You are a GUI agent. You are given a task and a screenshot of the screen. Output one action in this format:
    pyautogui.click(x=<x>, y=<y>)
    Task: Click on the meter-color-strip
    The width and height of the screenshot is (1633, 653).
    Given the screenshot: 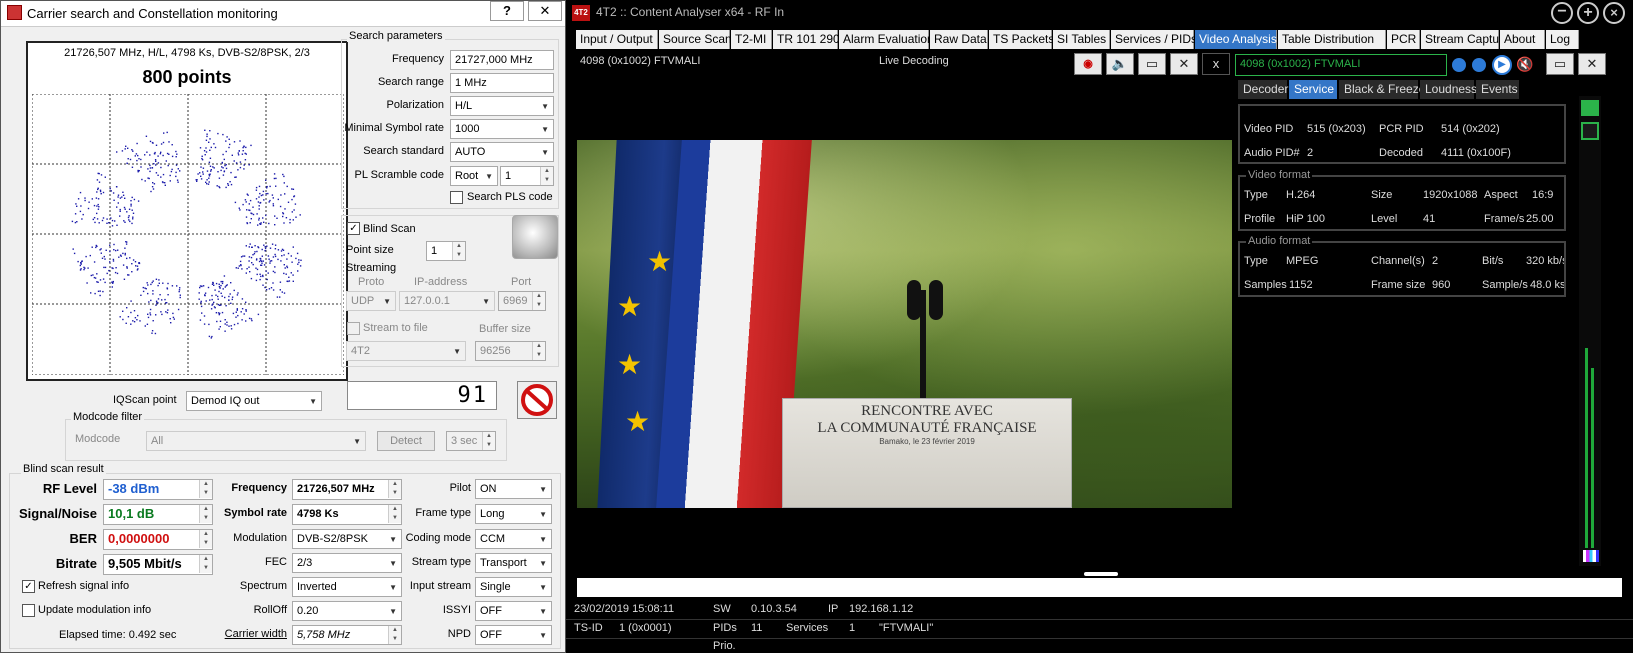 What is the action you would take?
    pyautogui.click(x=1591, y=556)
    